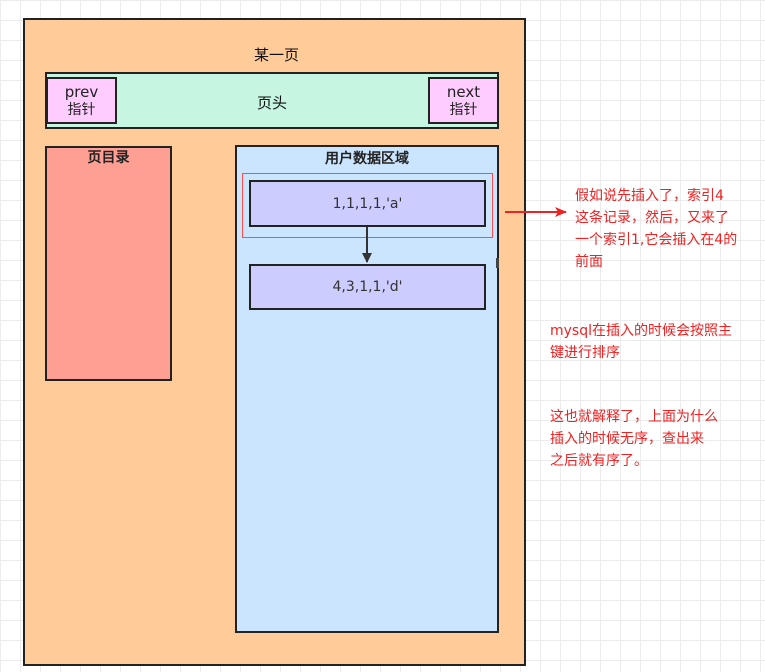 The width and height of the screenshot is (765, 672). I want to click on record-box-1: 1,1,1,1,'a', so click(367, 203).